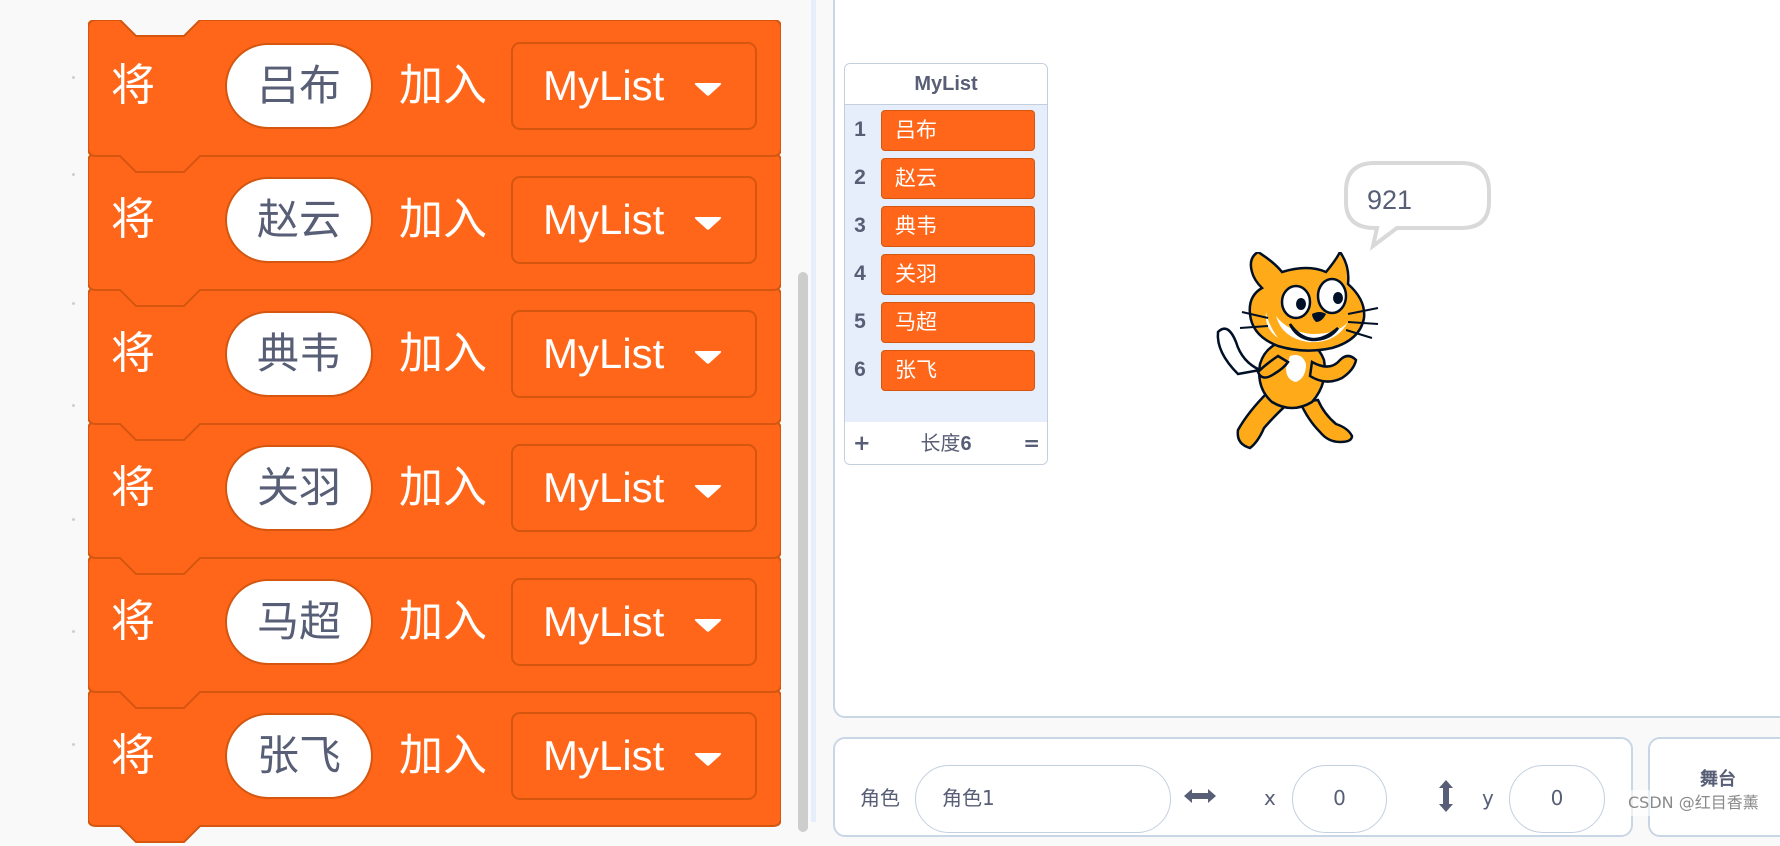  I want to click on cat-sprite, so click(1311, 358).